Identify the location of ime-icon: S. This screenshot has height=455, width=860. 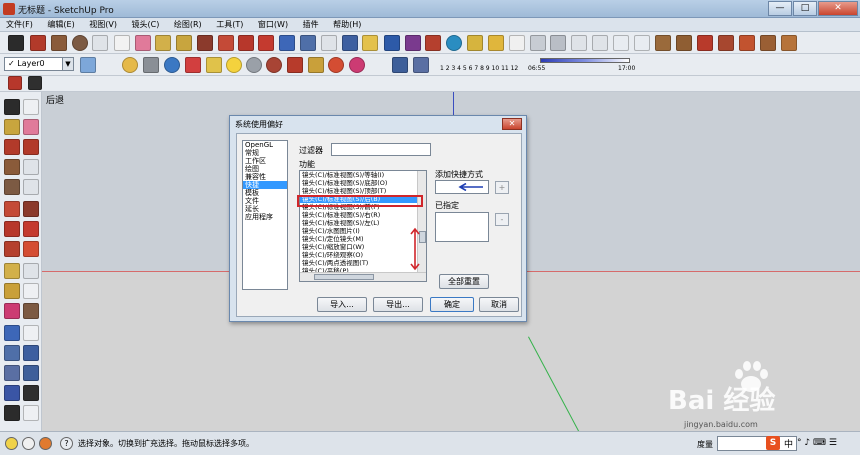
(773, 443).